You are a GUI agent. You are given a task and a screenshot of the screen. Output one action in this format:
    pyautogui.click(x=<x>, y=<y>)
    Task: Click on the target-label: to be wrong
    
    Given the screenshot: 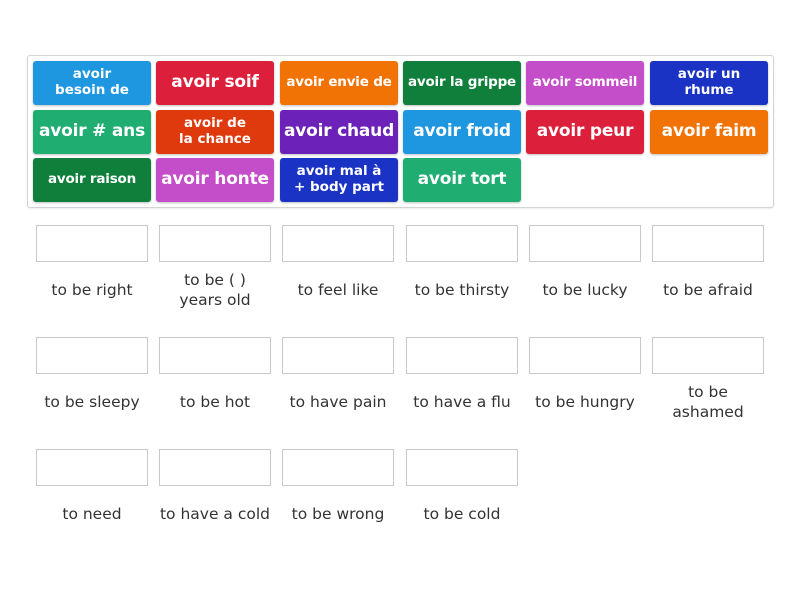 What is the action you would take?
    pyautogui.click(x=338, y=514)
    